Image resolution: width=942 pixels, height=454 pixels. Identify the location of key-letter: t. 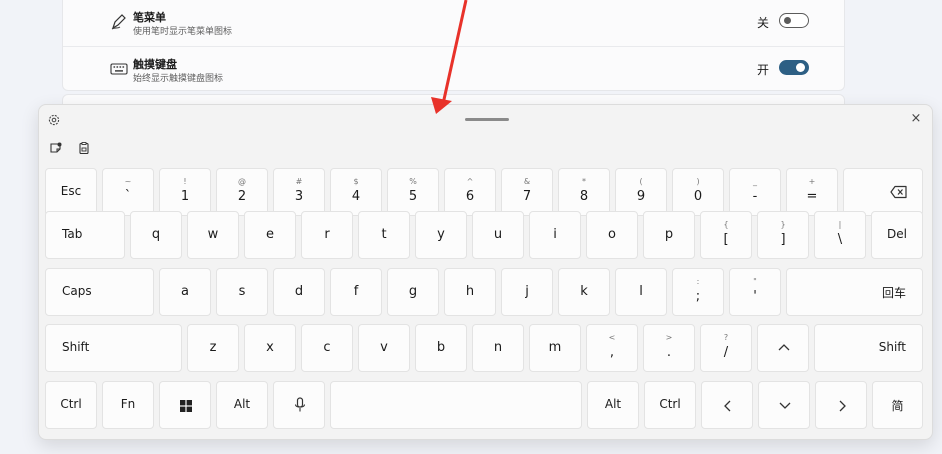
(384, 235).